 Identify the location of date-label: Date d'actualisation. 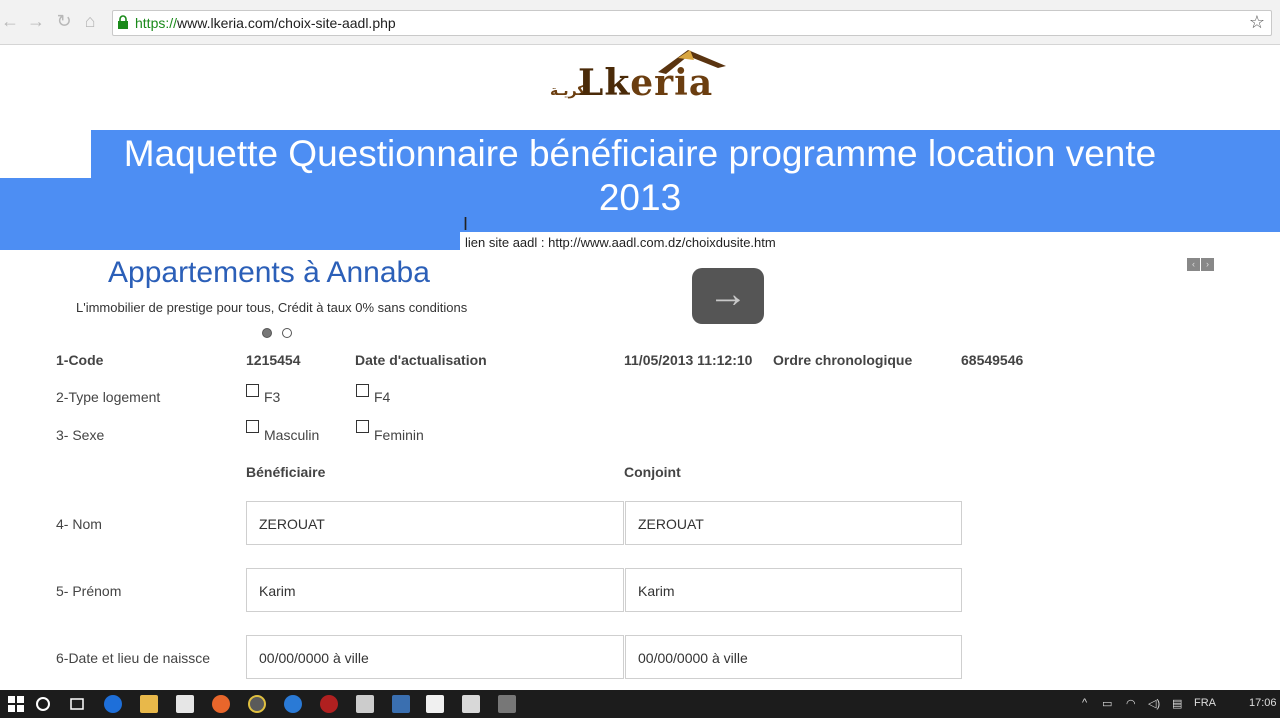
(421, 360).